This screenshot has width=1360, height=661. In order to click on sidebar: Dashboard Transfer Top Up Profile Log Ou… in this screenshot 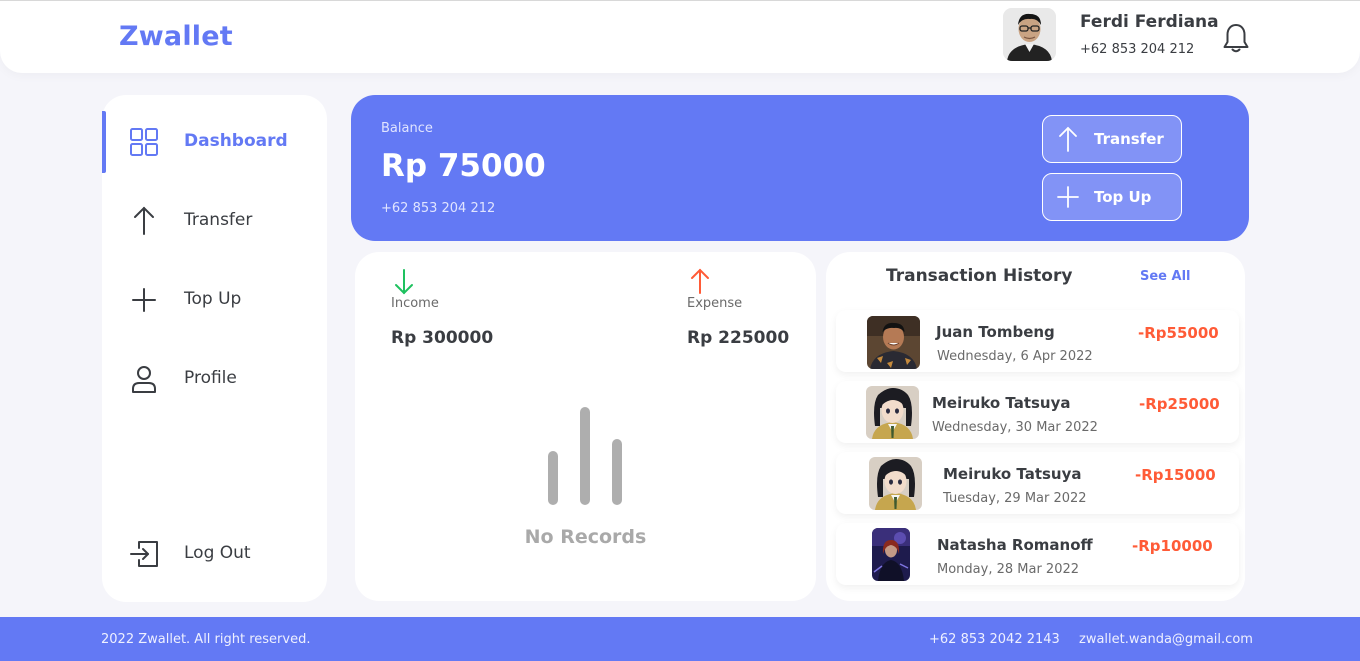, I will do `click(214, 348)`.